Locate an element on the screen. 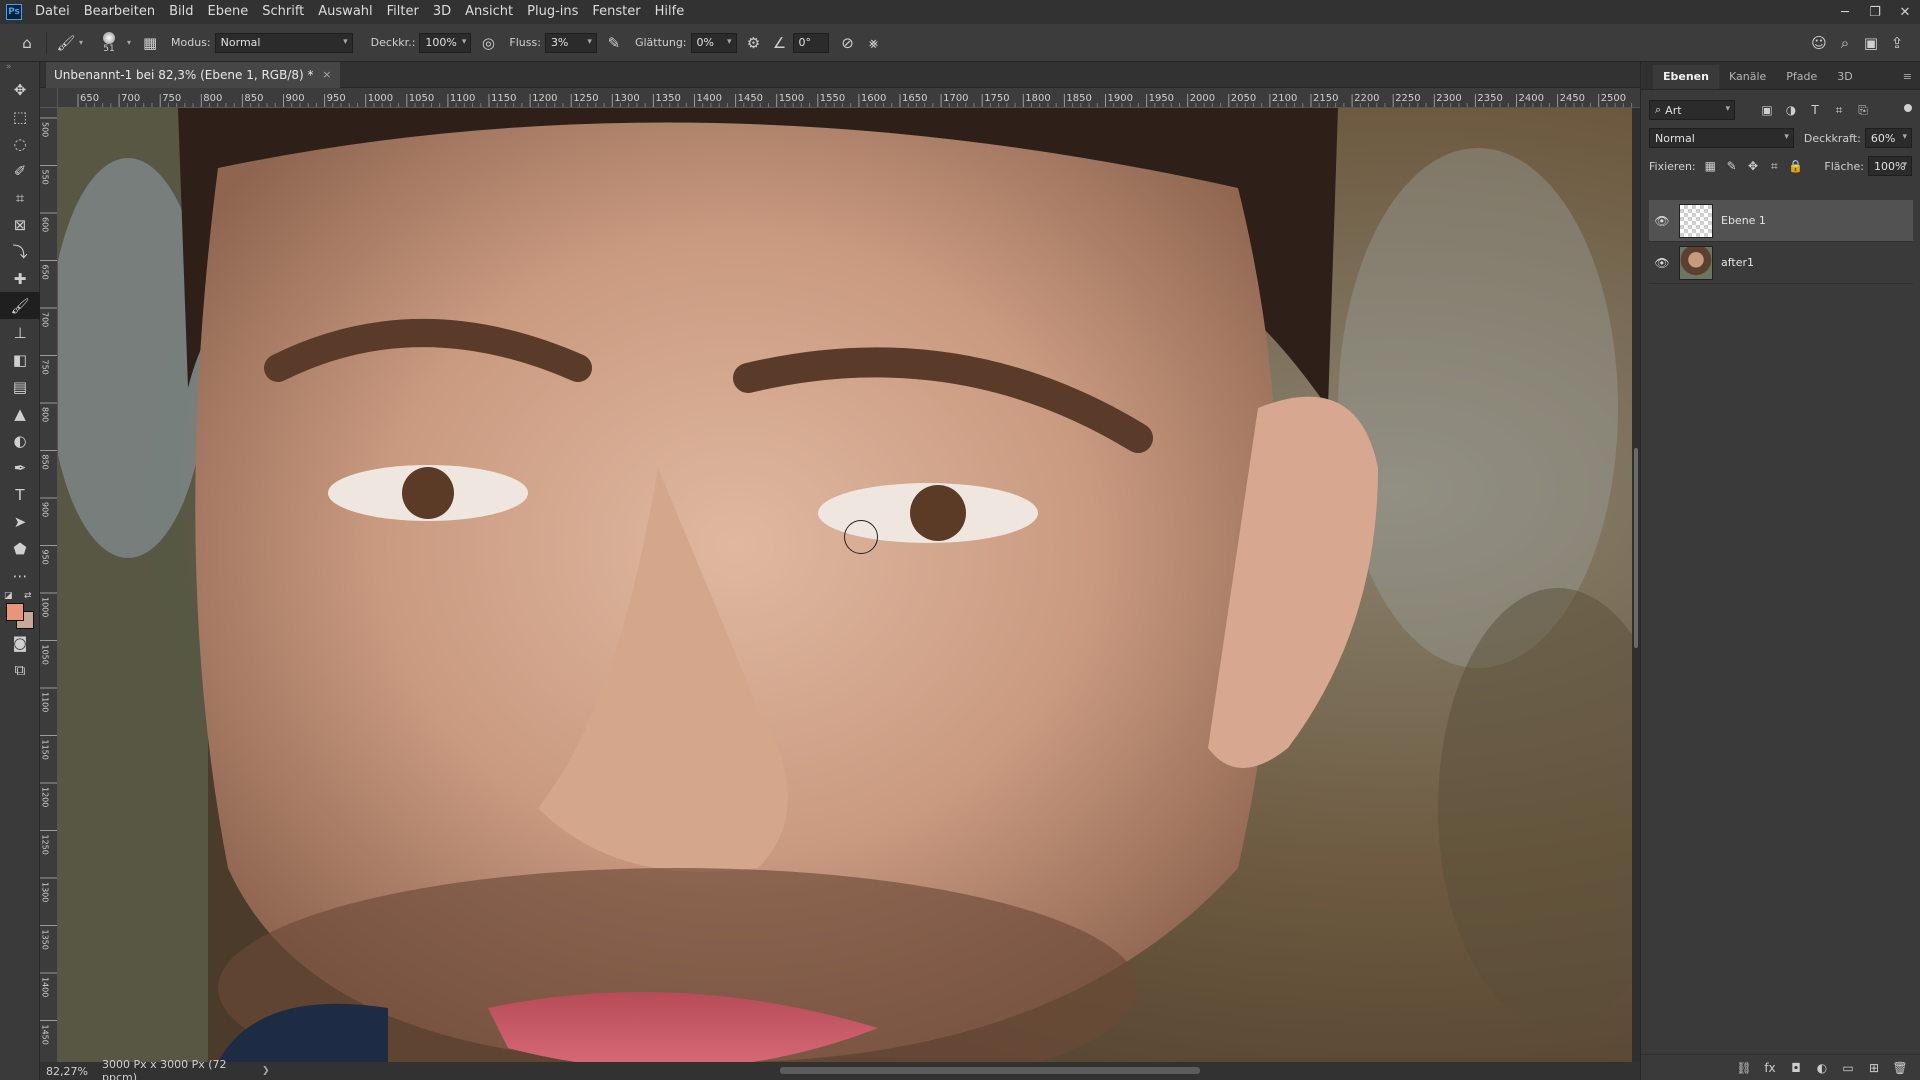 The height and width of the screenshot is (1080, 1920). more-tools-icon: ⋯ is located at coordinates (20, 575).